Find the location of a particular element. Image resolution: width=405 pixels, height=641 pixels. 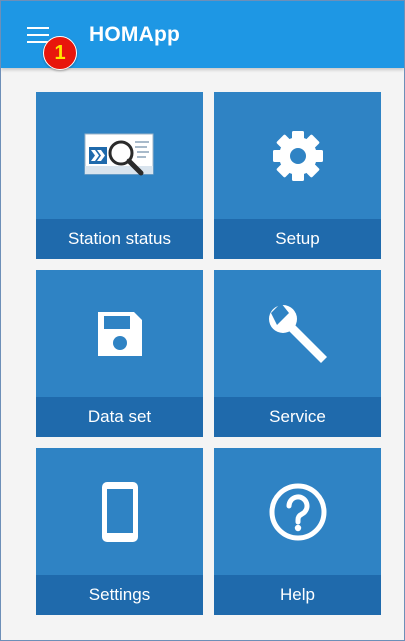

tile-help: Help is located at coordinates (297, 531).